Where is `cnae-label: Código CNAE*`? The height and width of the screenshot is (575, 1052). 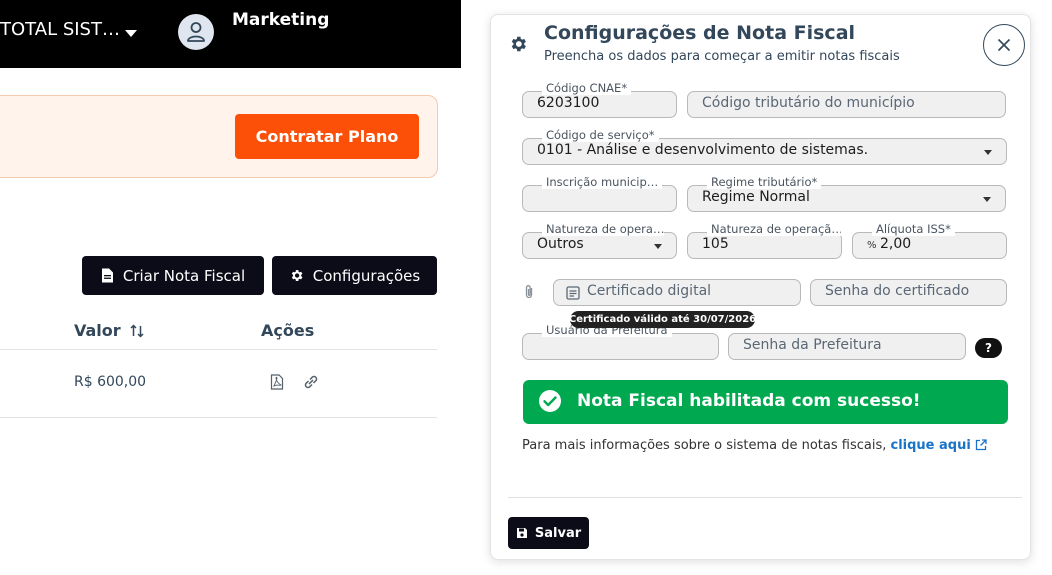
cnae-label: Código CNAE* is located at coordinates (587, 88).